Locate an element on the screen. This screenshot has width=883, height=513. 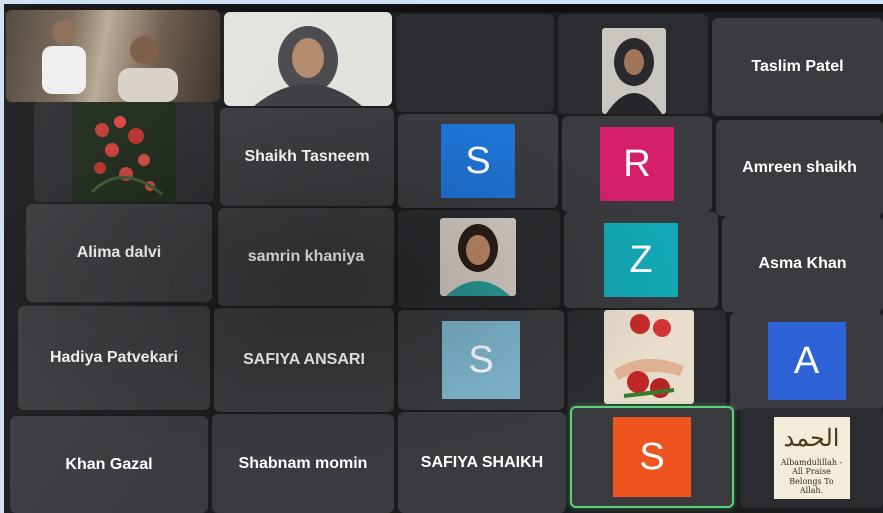
participant-name: samrin khaniya is located at coordinates (306, 256).